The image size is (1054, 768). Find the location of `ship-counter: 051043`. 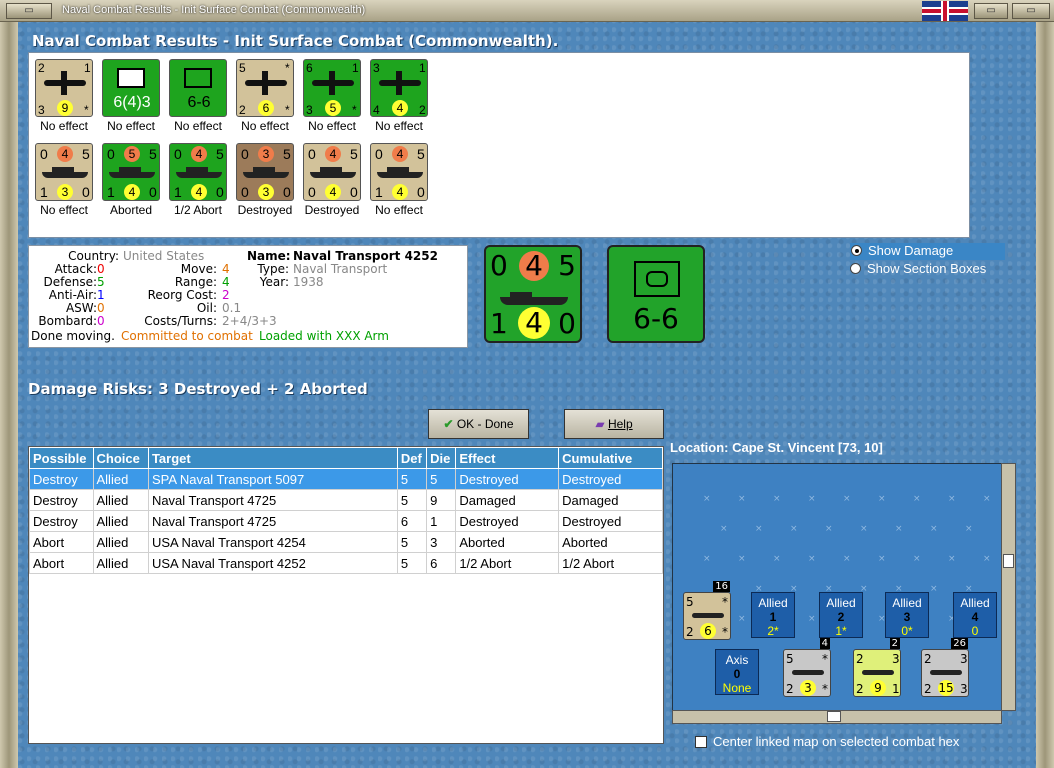

ship-counter: 051043 is located at coordinates (64, 172).